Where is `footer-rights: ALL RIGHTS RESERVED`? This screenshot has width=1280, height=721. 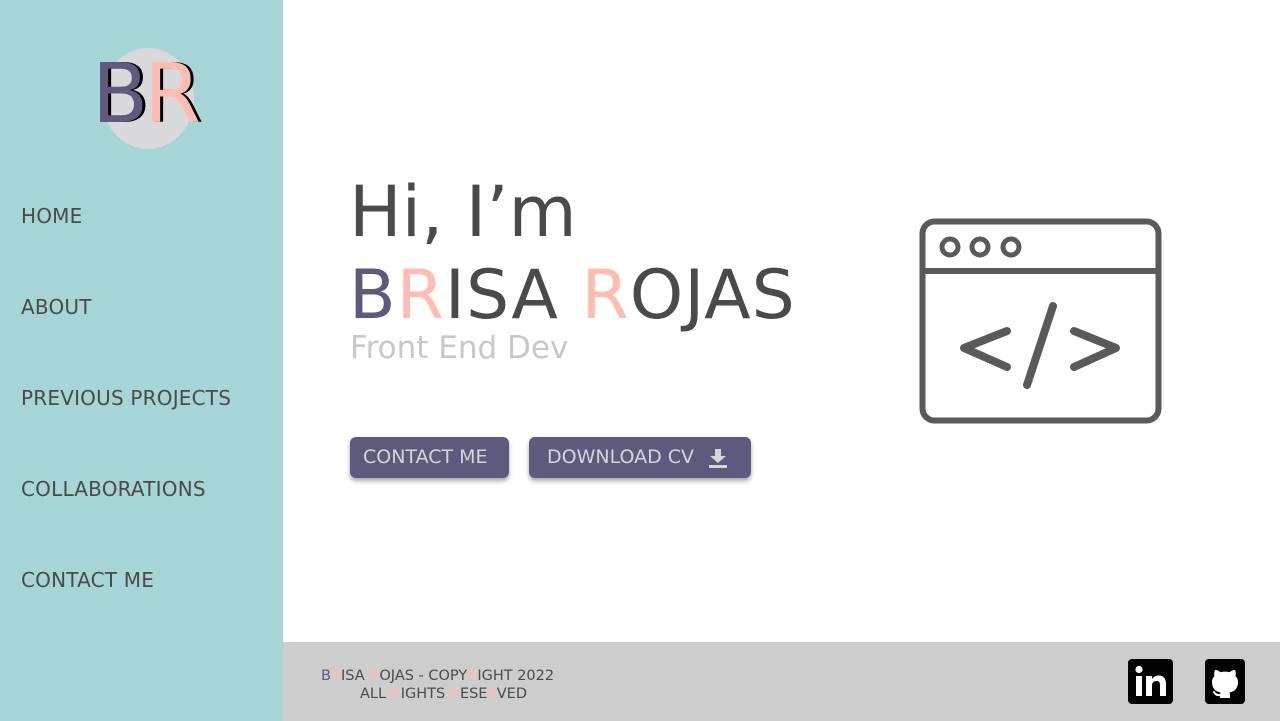
footer-rights: ALL RIGHTS RESERVED is located at coordinates (443, 694).